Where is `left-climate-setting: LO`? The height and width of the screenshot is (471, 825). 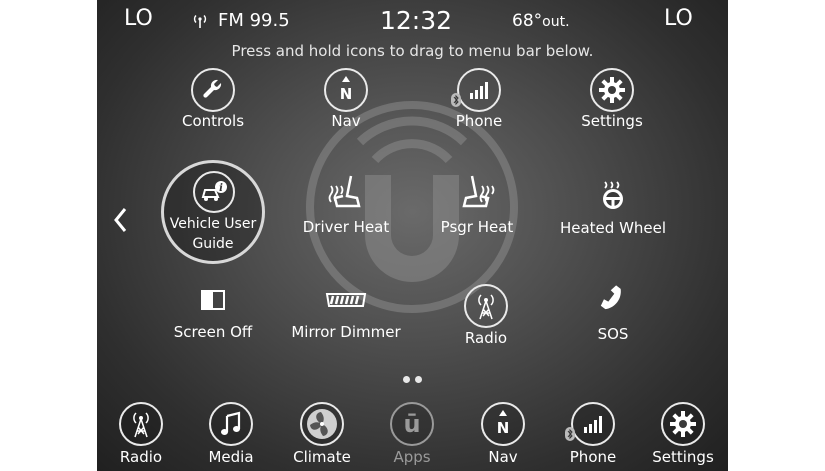 left-climate-setting: LO is located at coordinates (138, 18).